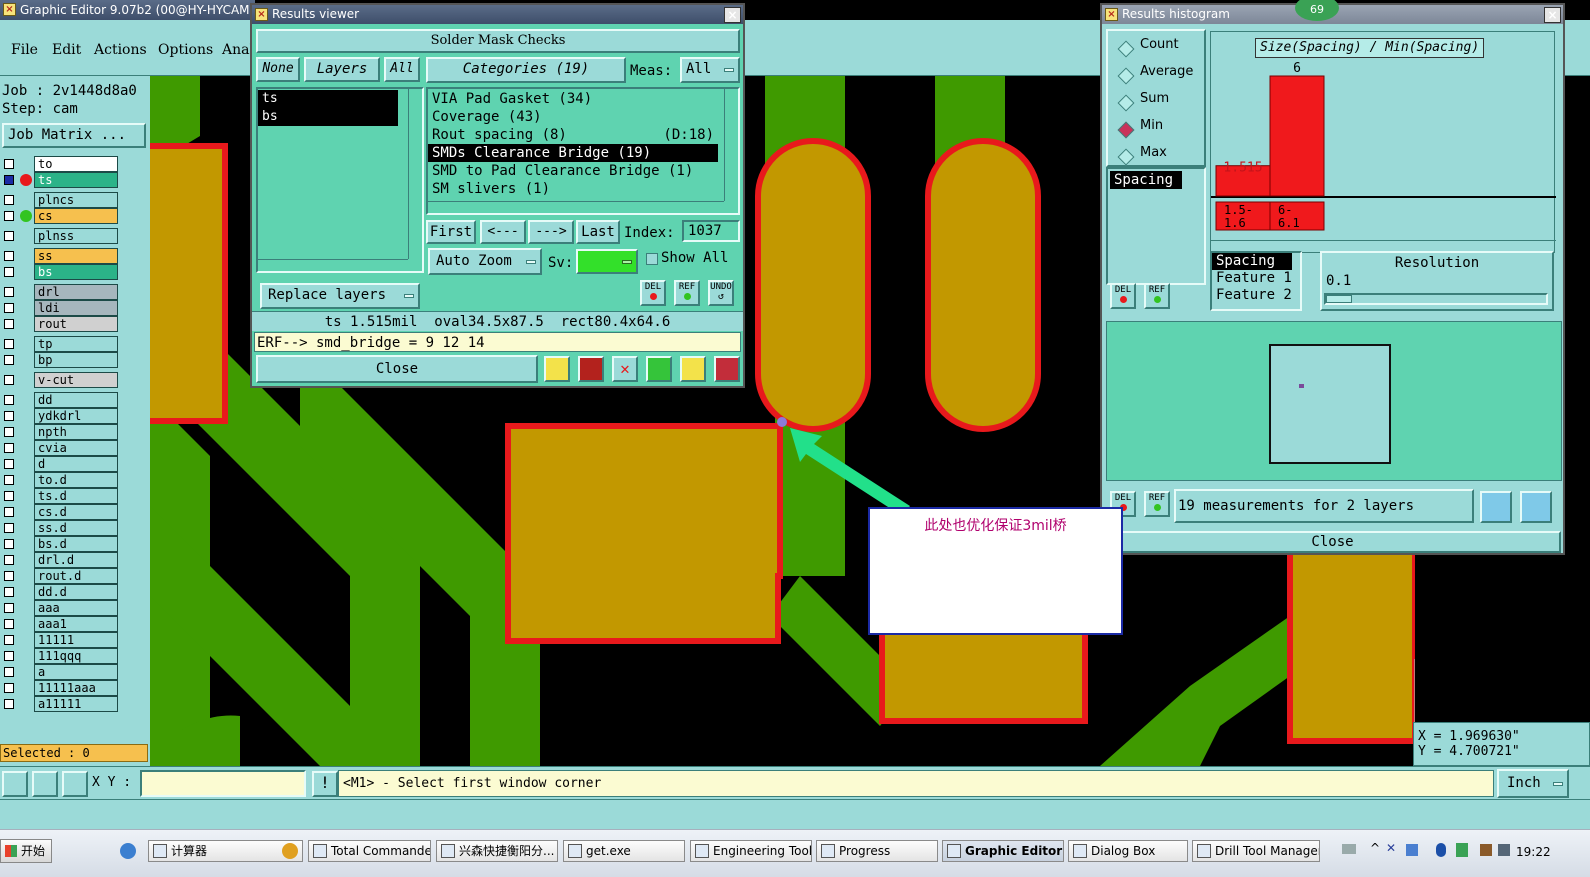  What do you see at coordinates (497, 14) in the screenshot?
I see `results-viewer-title-bar: × Results viewer ×` at bounding box center [497, 14].